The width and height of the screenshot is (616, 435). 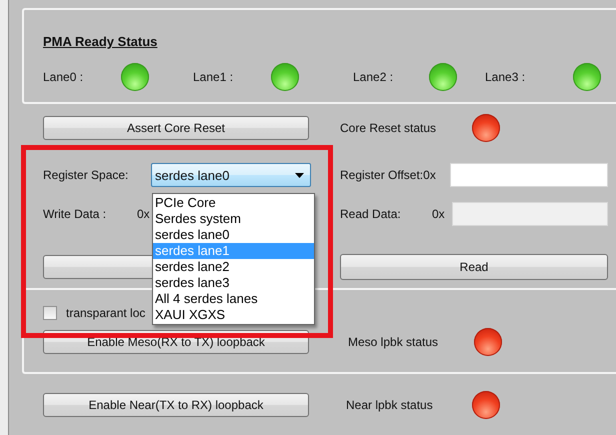 What do you see at coordinates (233, 235) in the screenshot?
I see `dropdown-option: serdes lane0` at bounding box center [233, 235].